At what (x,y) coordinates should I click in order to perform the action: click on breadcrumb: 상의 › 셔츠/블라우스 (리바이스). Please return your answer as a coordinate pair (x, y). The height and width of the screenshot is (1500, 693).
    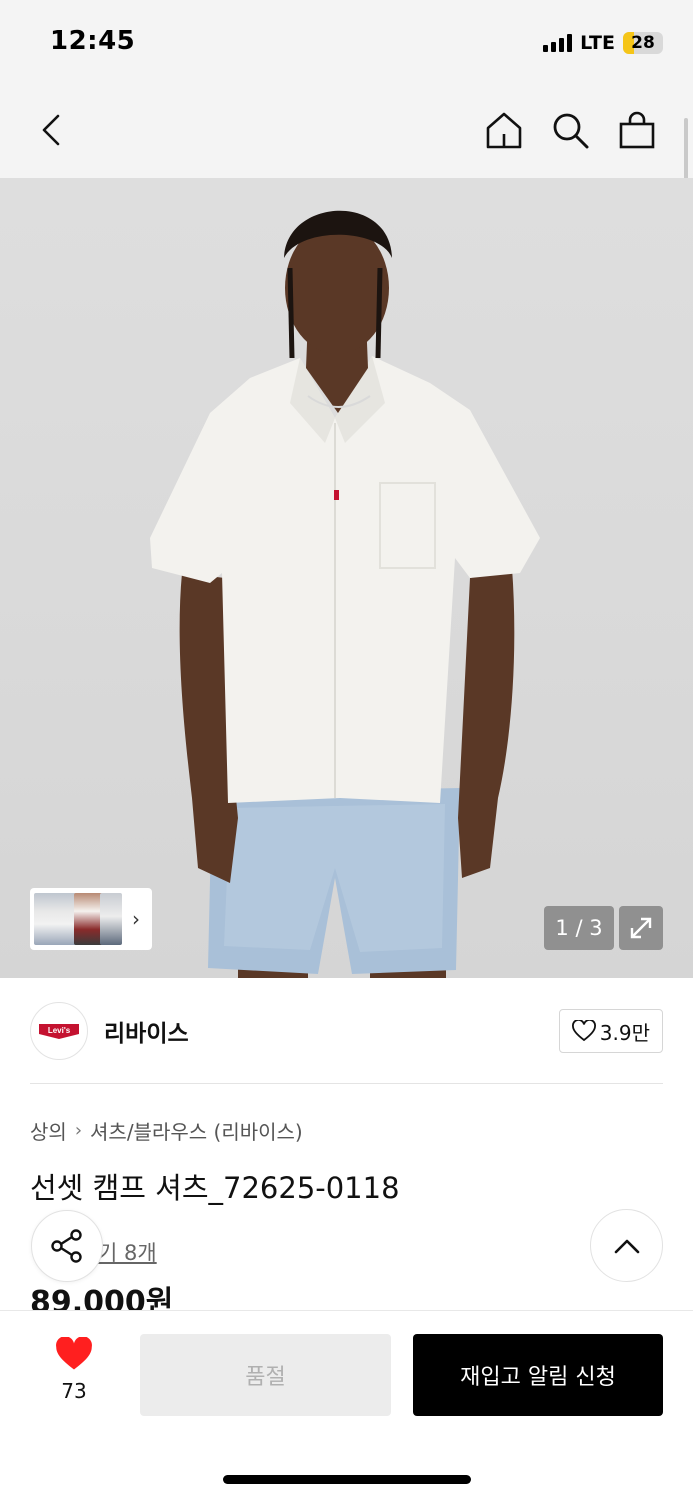
    Looking at the image, I should click on (166, 1130).